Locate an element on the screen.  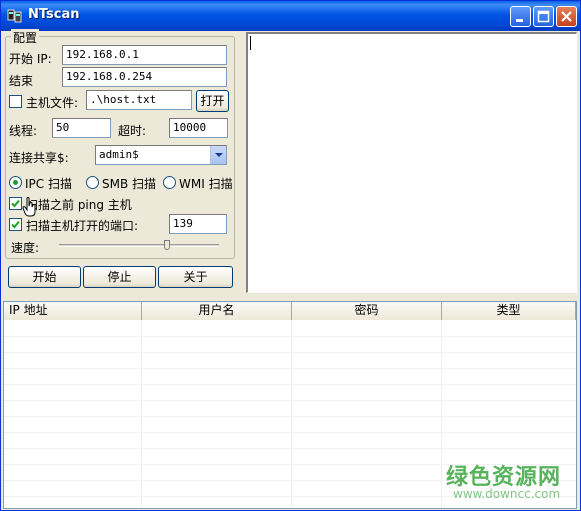
end-ip-input: 192.168.0.254 is located at coordinates (144, 77).